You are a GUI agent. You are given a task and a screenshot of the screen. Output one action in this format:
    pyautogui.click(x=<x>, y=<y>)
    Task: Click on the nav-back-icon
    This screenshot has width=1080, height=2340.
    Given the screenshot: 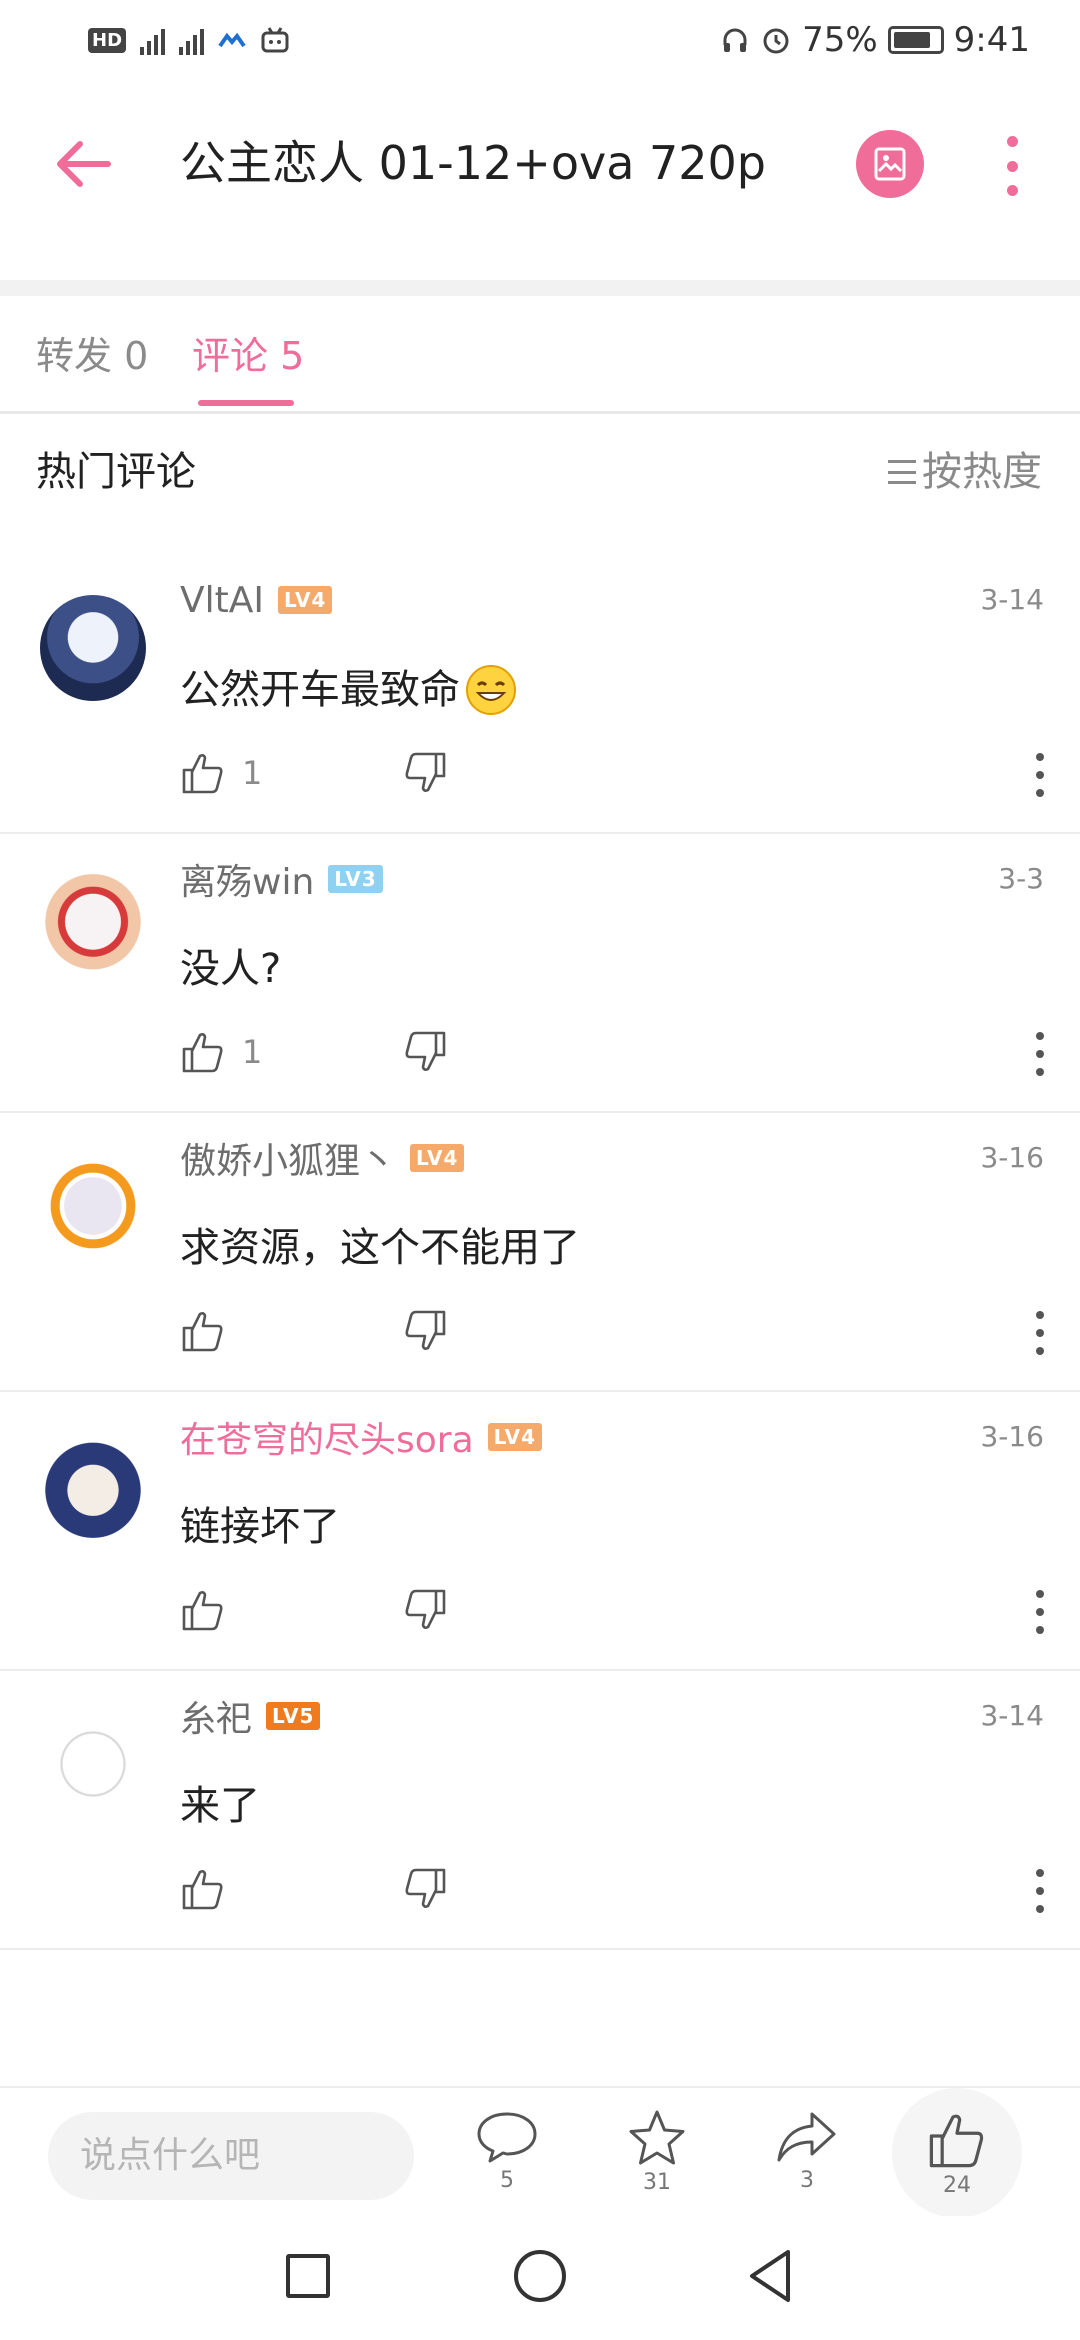 What is the action you would take?
    pyautogui.click(x=769, y=2276)
    